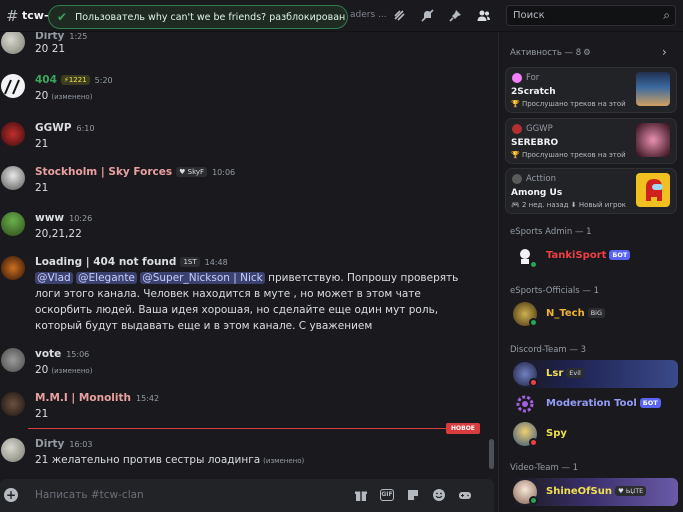  Describe the element at coordinates (202, 278) in the screenshot. I see `user-mention: @Super_Nickson | Nick` at that location.